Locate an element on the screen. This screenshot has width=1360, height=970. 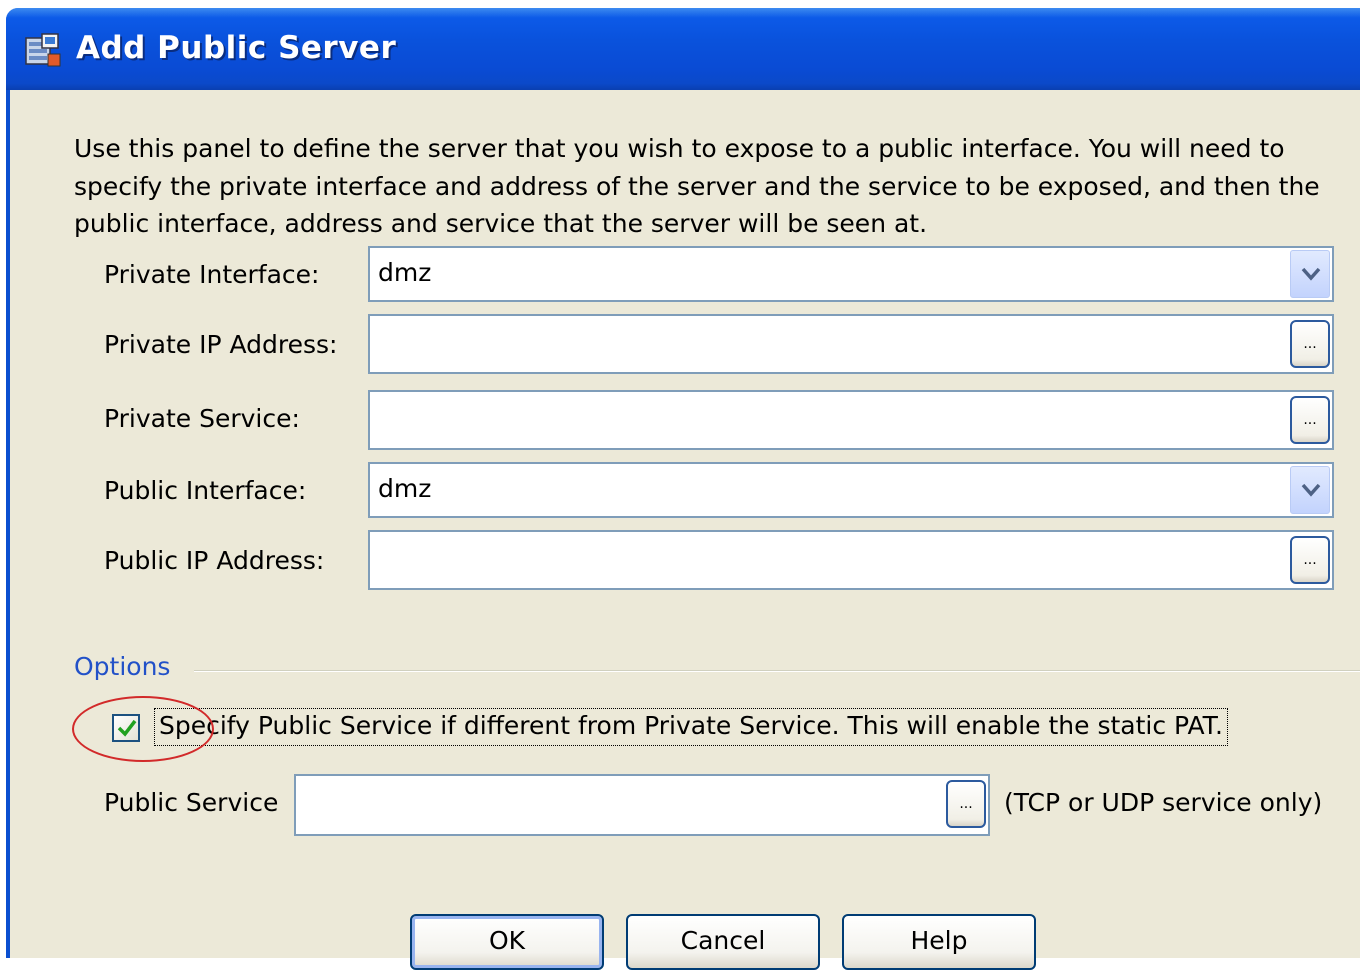
private-interface-dropdown-button is located at coordinates (1310, 274).